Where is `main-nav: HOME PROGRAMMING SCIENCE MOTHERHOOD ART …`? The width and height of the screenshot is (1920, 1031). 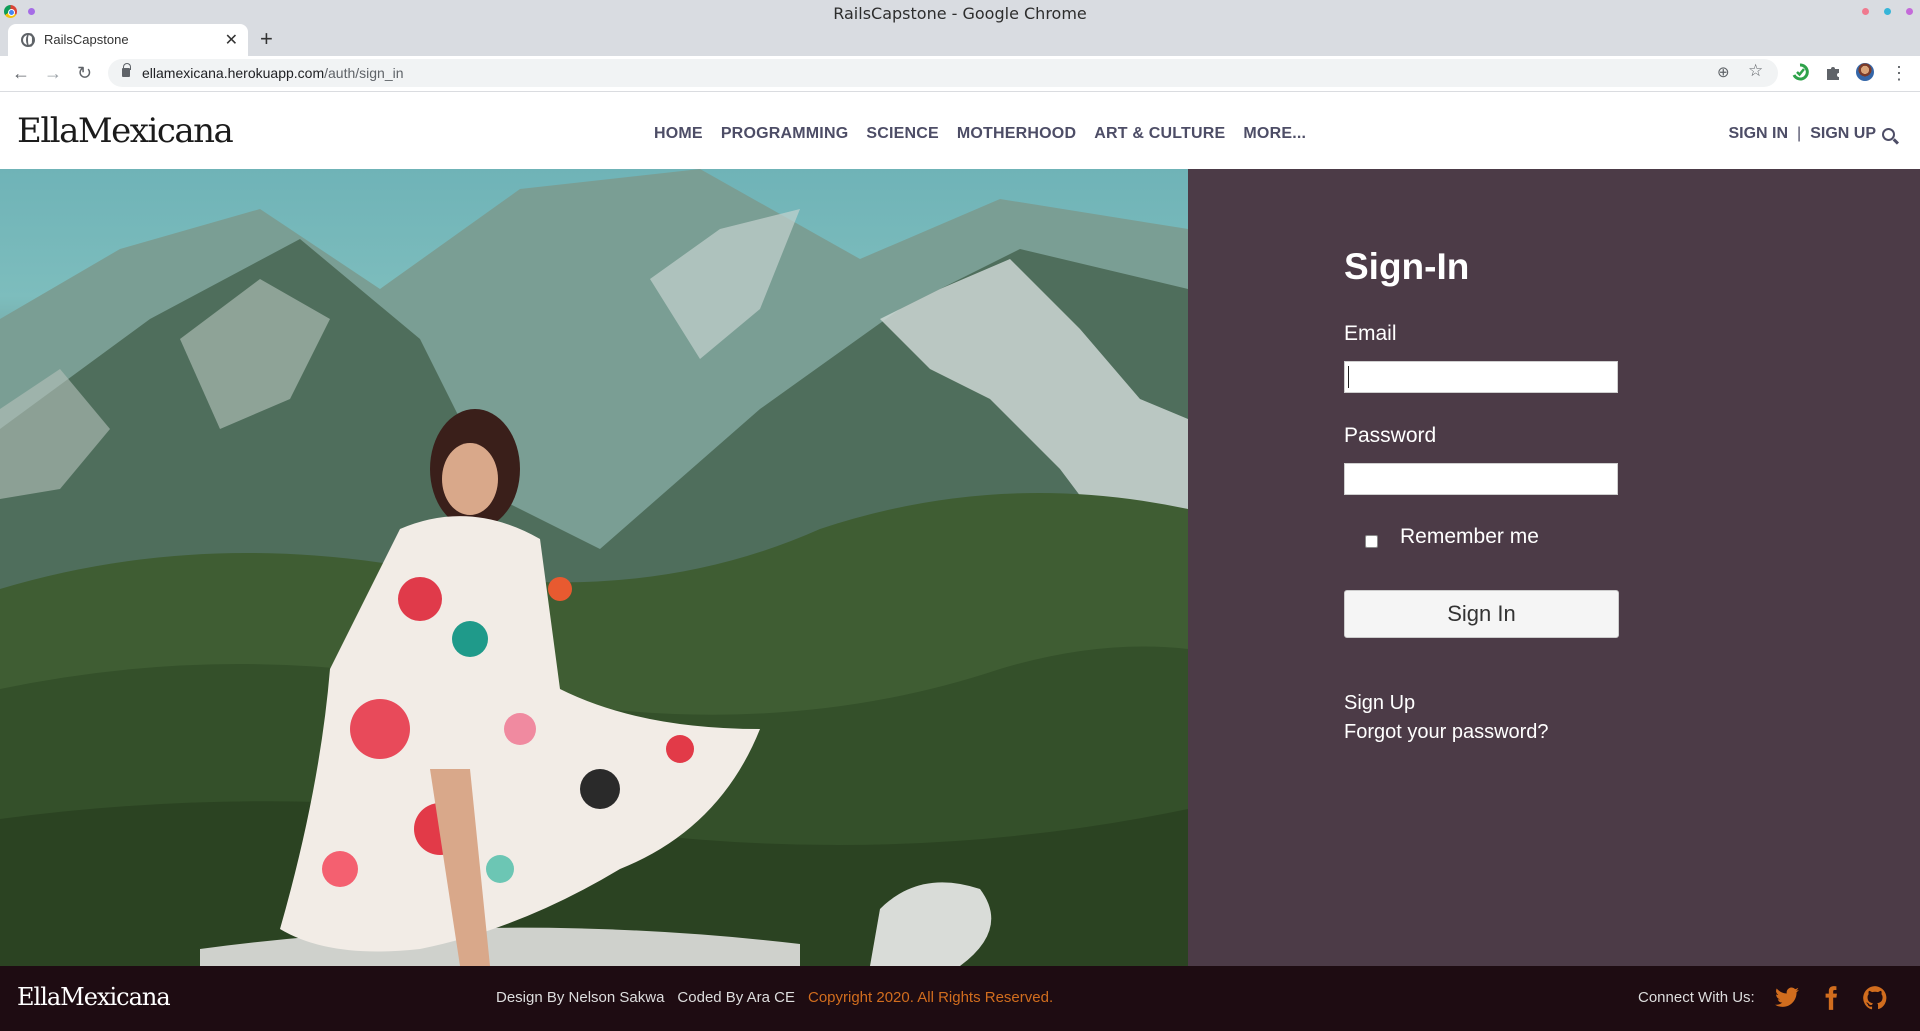 main-nav: HOME PROGRAMMING SCIENCE MOTHERHOOD ART … is located at coordinates (980, 134).